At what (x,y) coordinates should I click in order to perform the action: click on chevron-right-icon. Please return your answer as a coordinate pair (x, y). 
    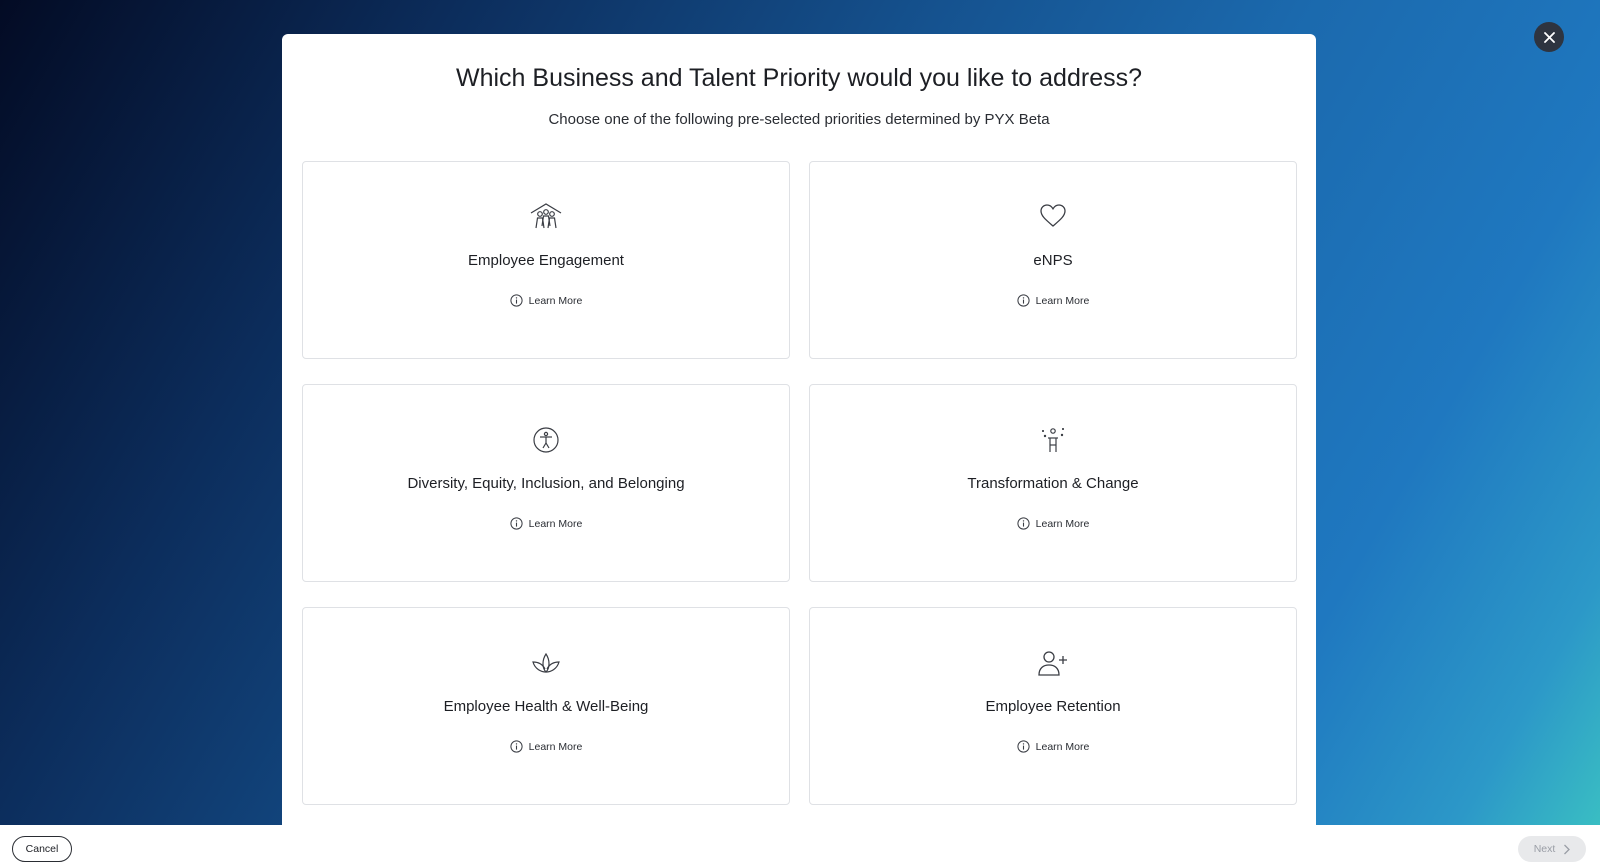
    Looking at the image, I should click on (1567, 849).